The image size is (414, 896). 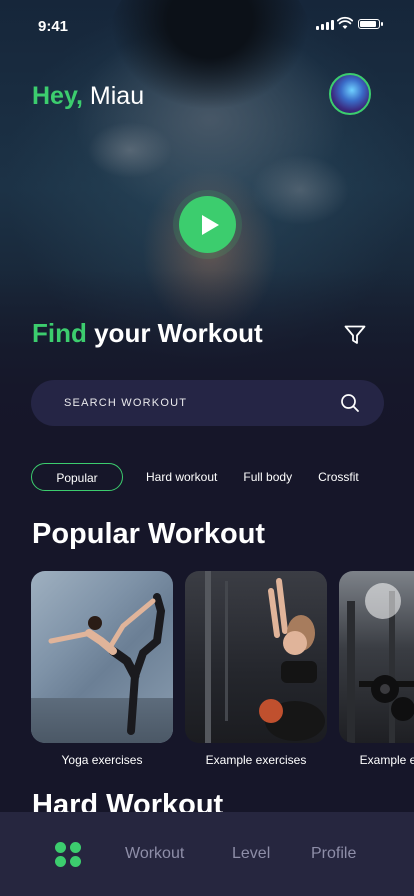 I want to click on grid-dots-icon, so click(x=69, y=855).